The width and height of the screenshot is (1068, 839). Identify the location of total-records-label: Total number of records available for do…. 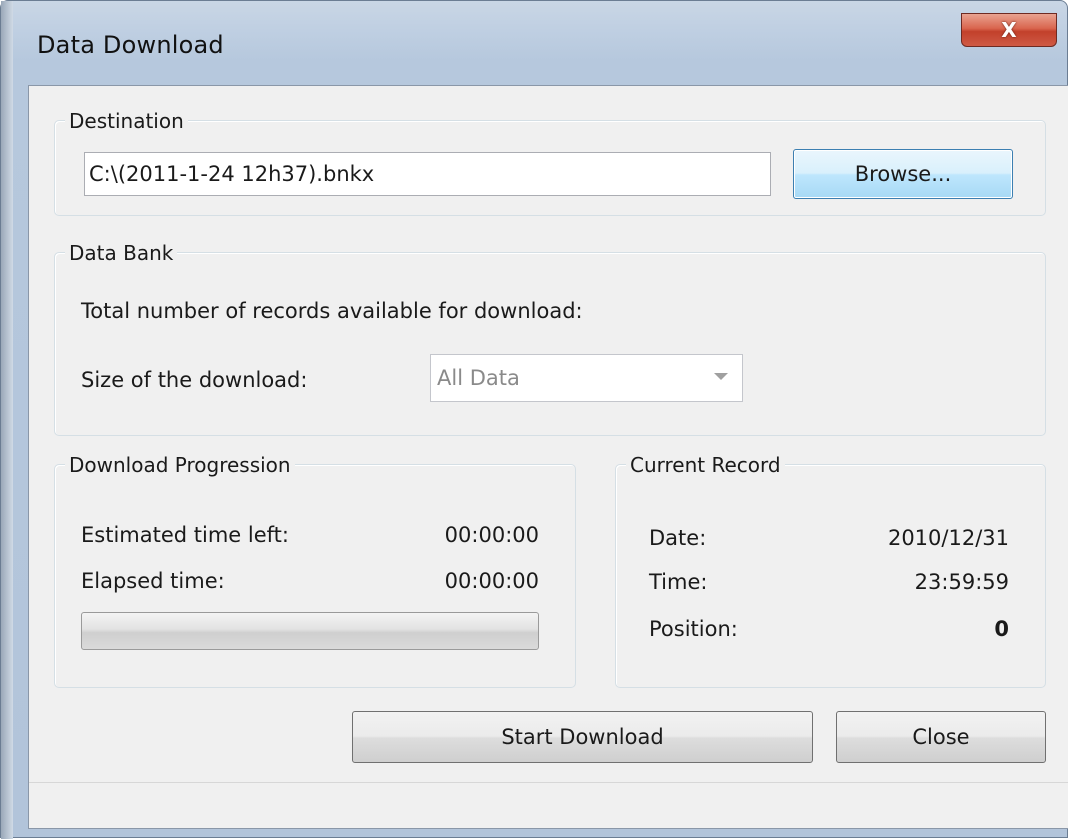
(332, 311).